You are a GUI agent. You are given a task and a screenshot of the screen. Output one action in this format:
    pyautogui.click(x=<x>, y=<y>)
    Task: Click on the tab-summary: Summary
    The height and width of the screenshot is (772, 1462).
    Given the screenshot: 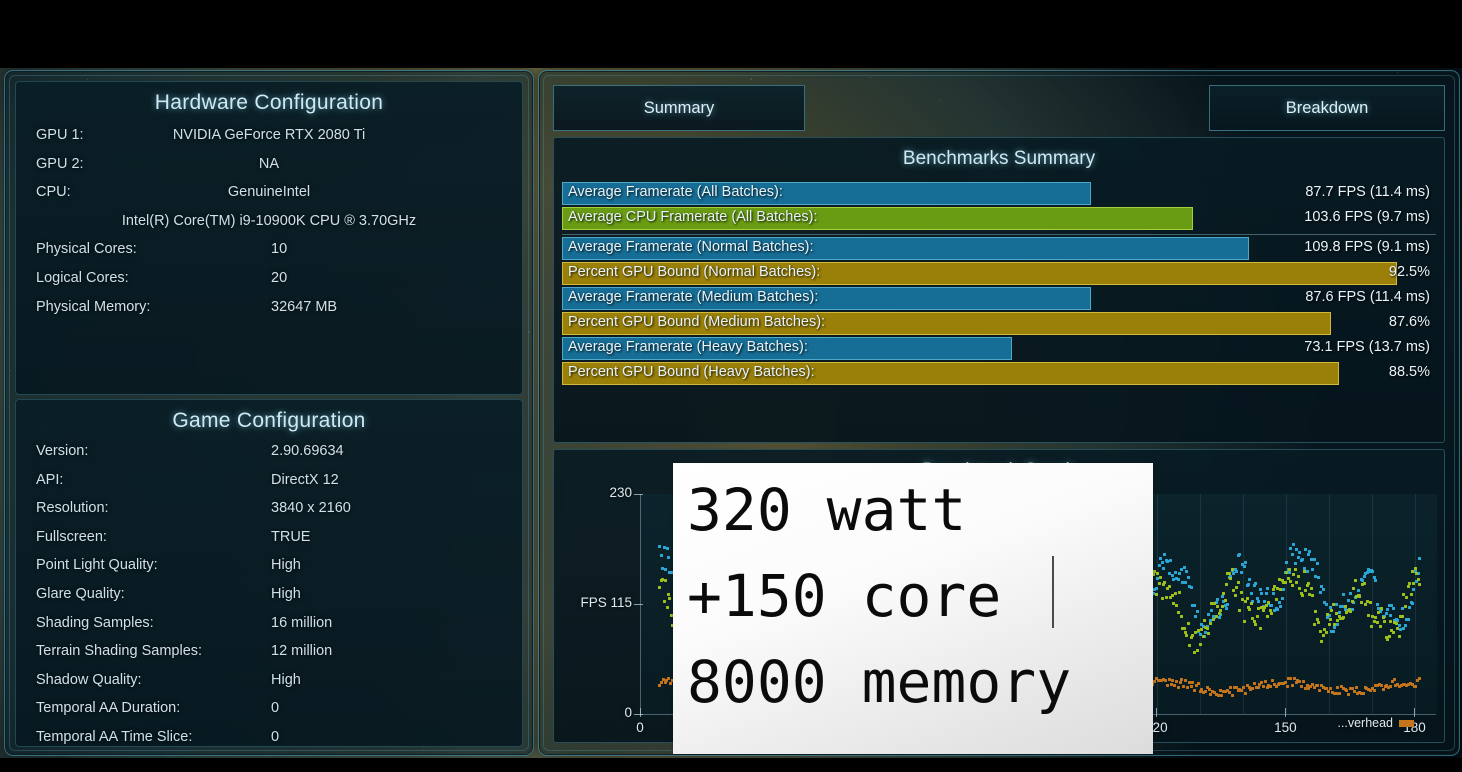 What is the action you would take?
    pyautogui.click(x=679, y=108)
    